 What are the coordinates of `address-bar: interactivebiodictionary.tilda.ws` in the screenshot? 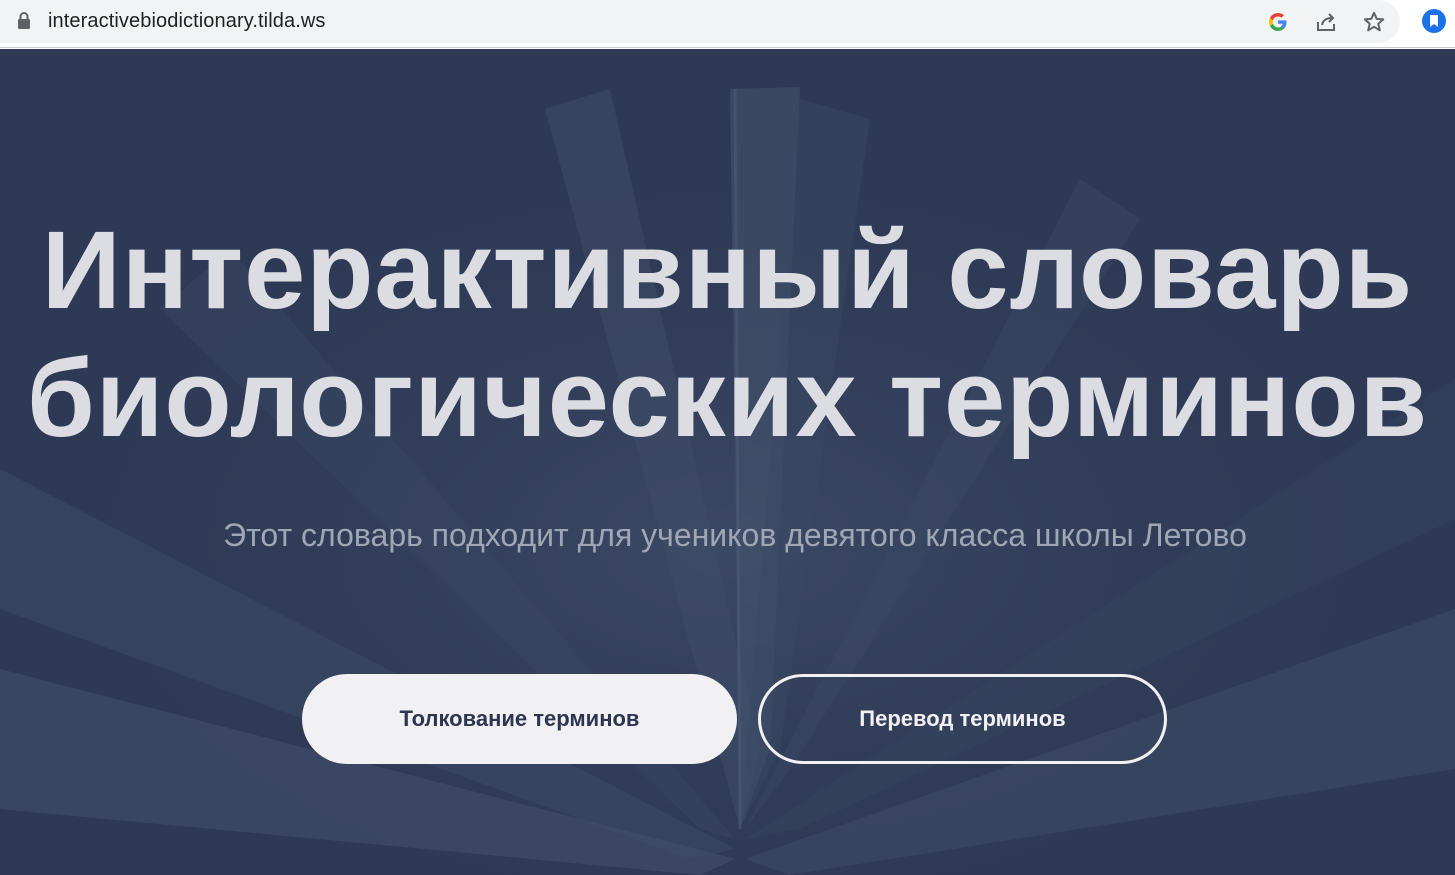 It's located at (700, 21).